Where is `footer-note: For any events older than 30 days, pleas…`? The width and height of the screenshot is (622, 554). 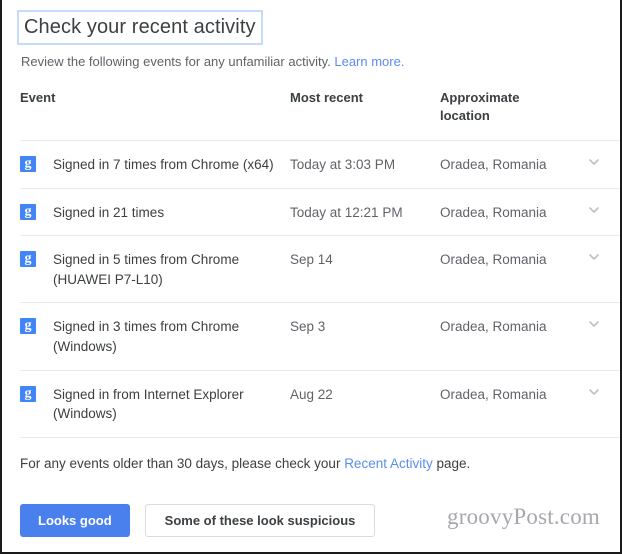 footer-note: For any events older than 30 days, pleas… is located at coordinates (311, 456).